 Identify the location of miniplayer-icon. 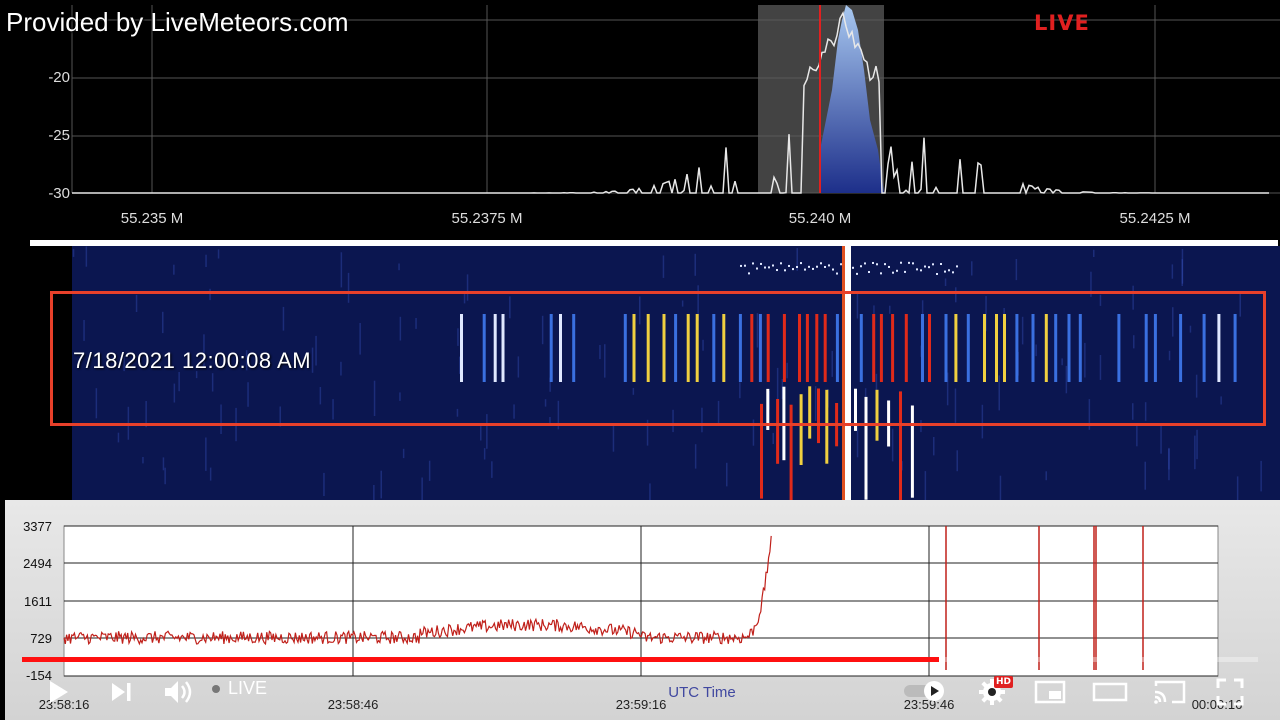
(1050, 692).